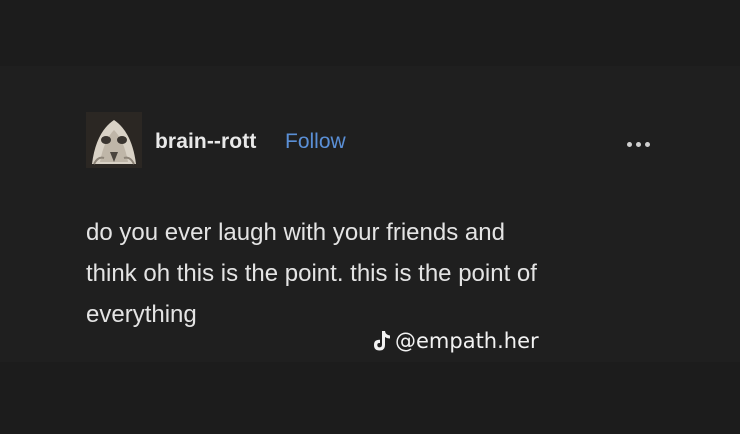 The image size is (740, 434). Describe the element at coordinates (205, 142) in the screenshot. I see `username: brain--rott` at that location.